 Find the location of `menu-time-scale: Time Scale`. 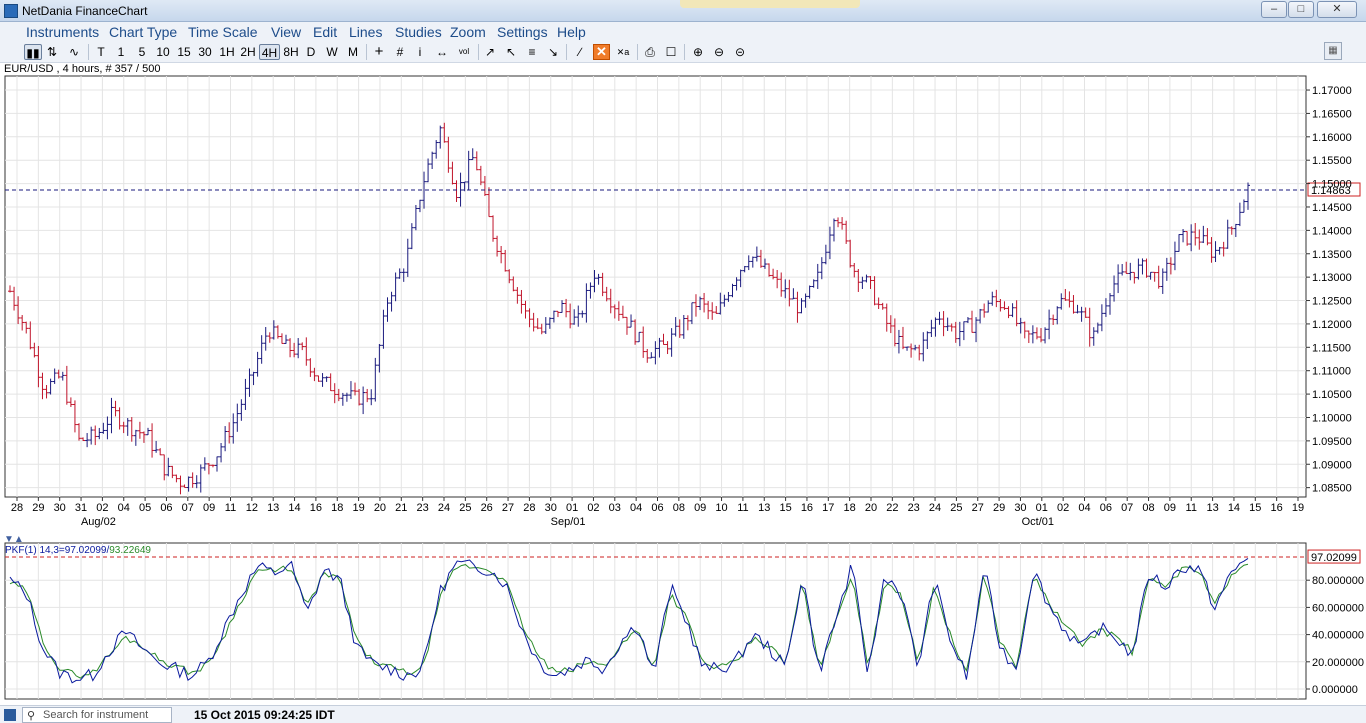

menu-time-scale: Time Scale is located at coordinates (223, 32).